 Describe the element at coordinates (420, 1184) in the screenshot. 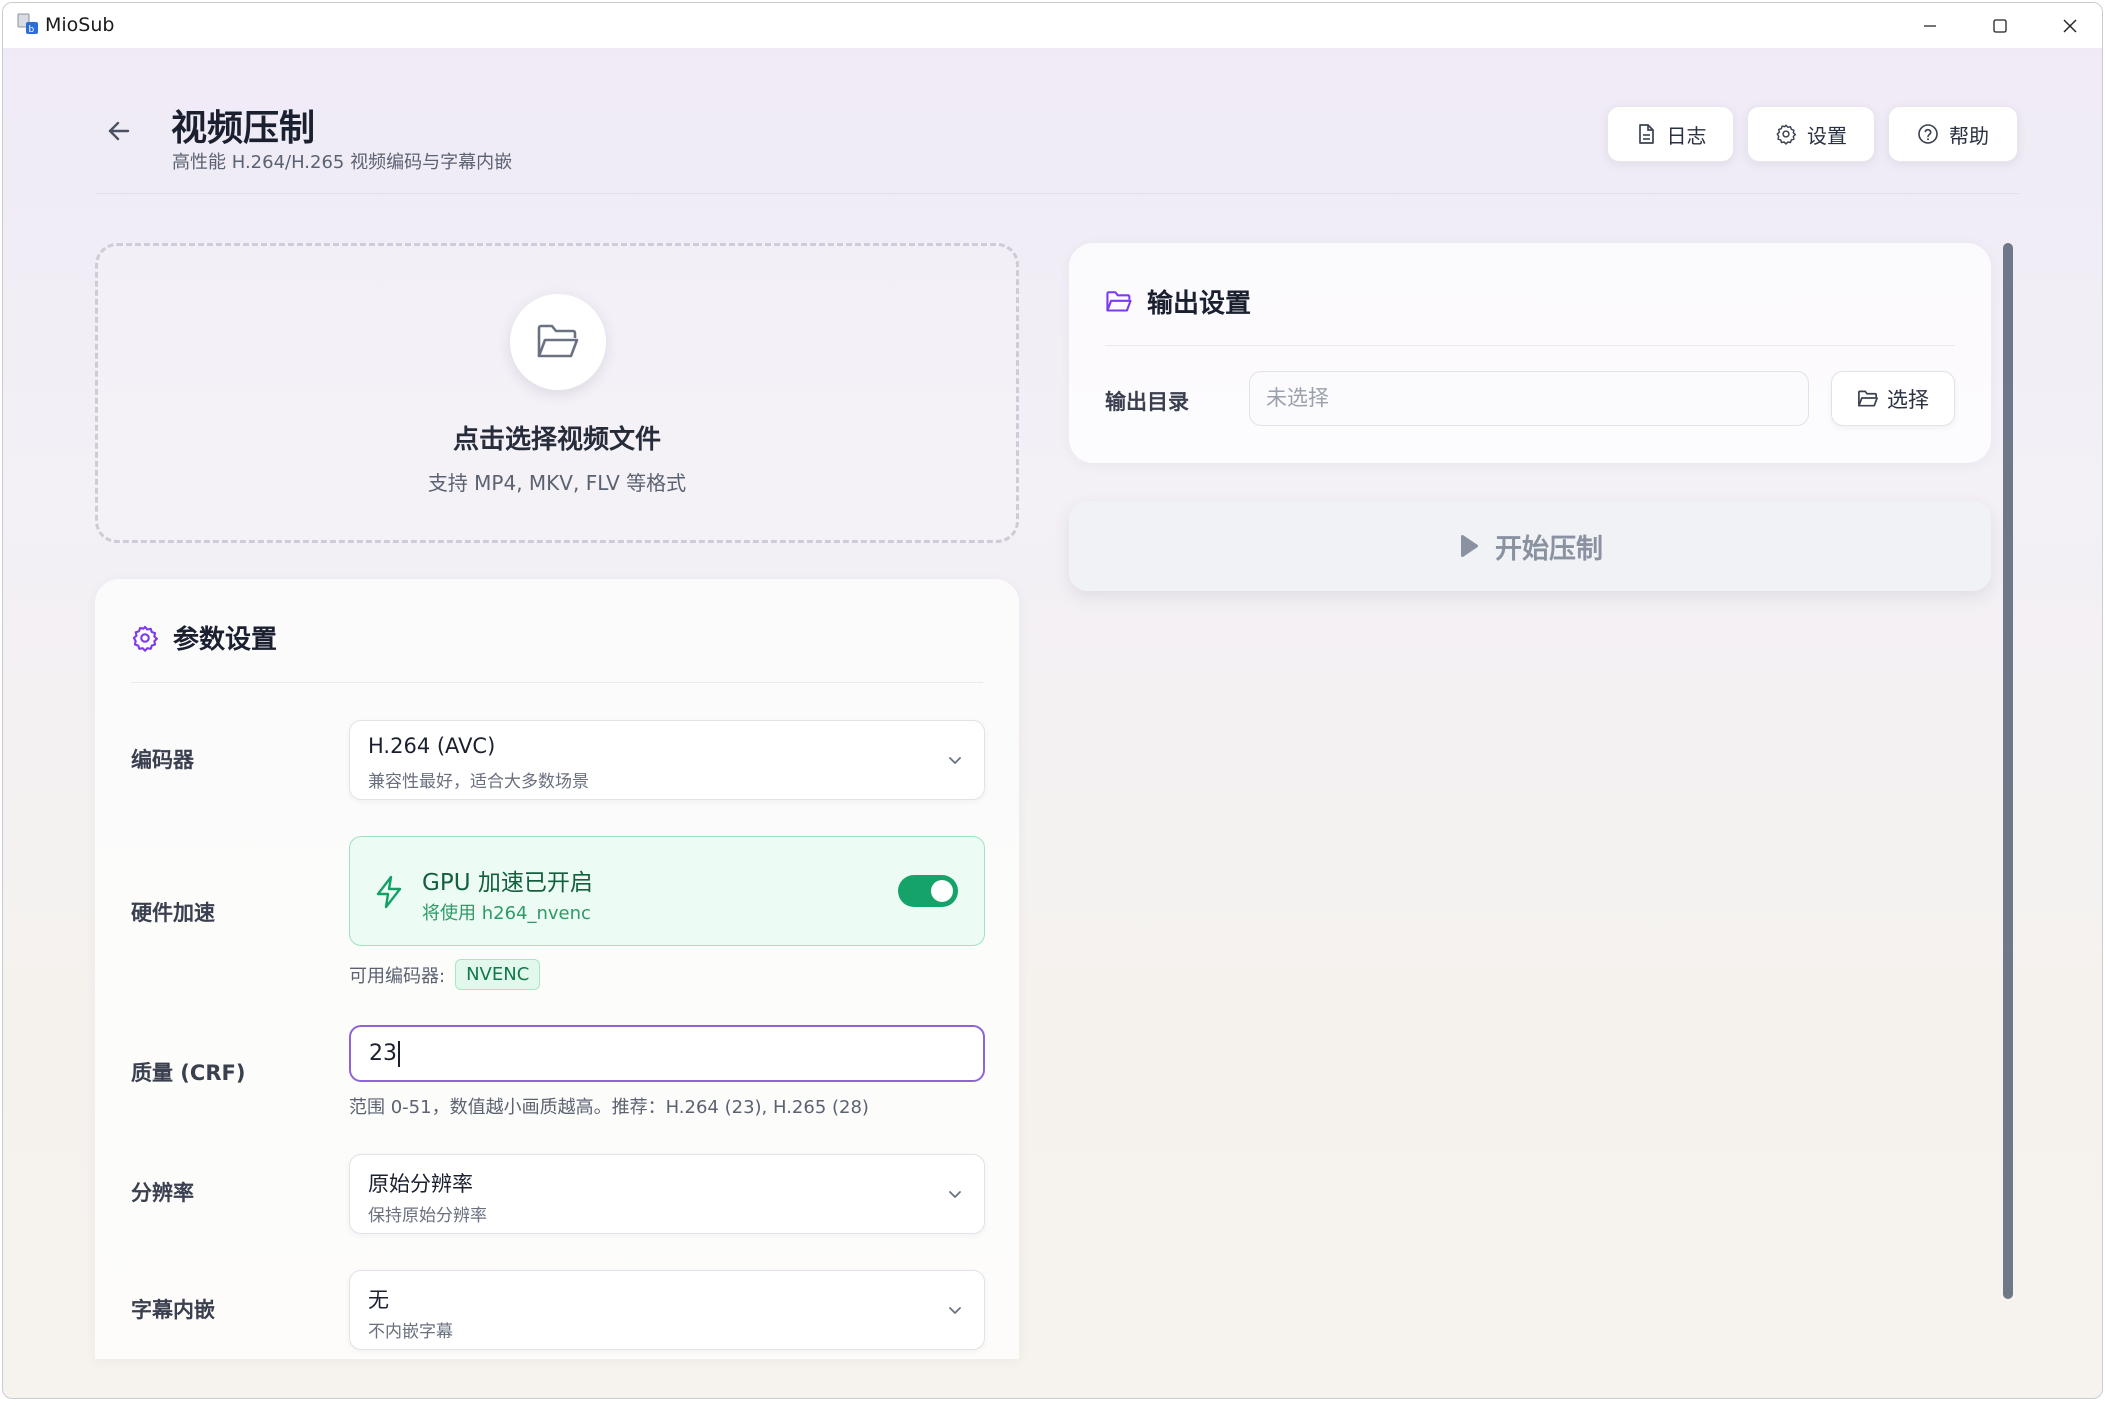

I see `resolution-value: 原始分辨率` at that location.